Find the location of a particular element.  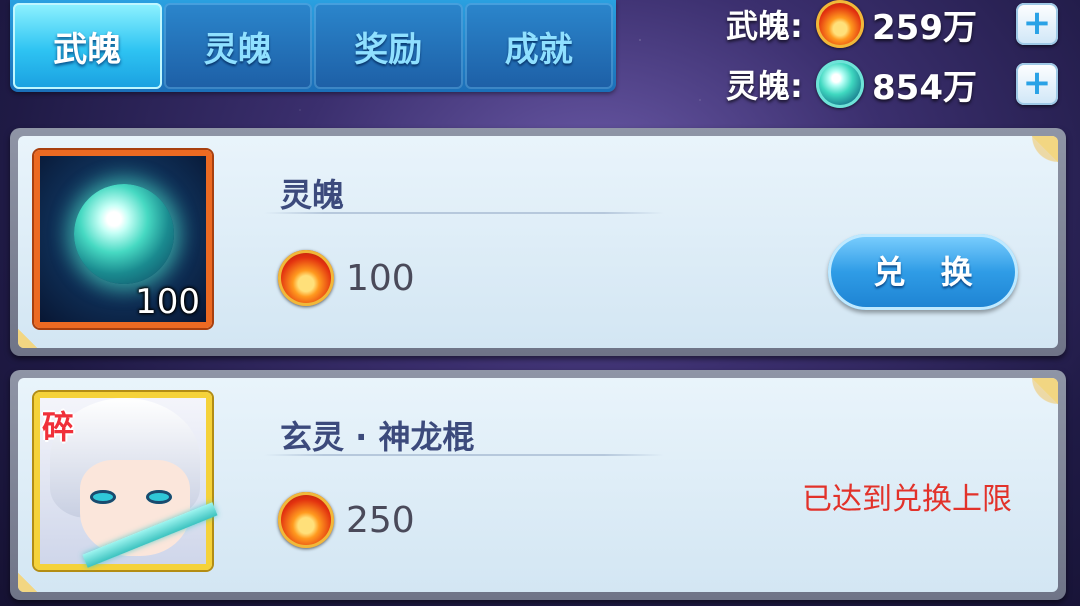

shard-badge: 碎 is located at coordinates (58, 427).